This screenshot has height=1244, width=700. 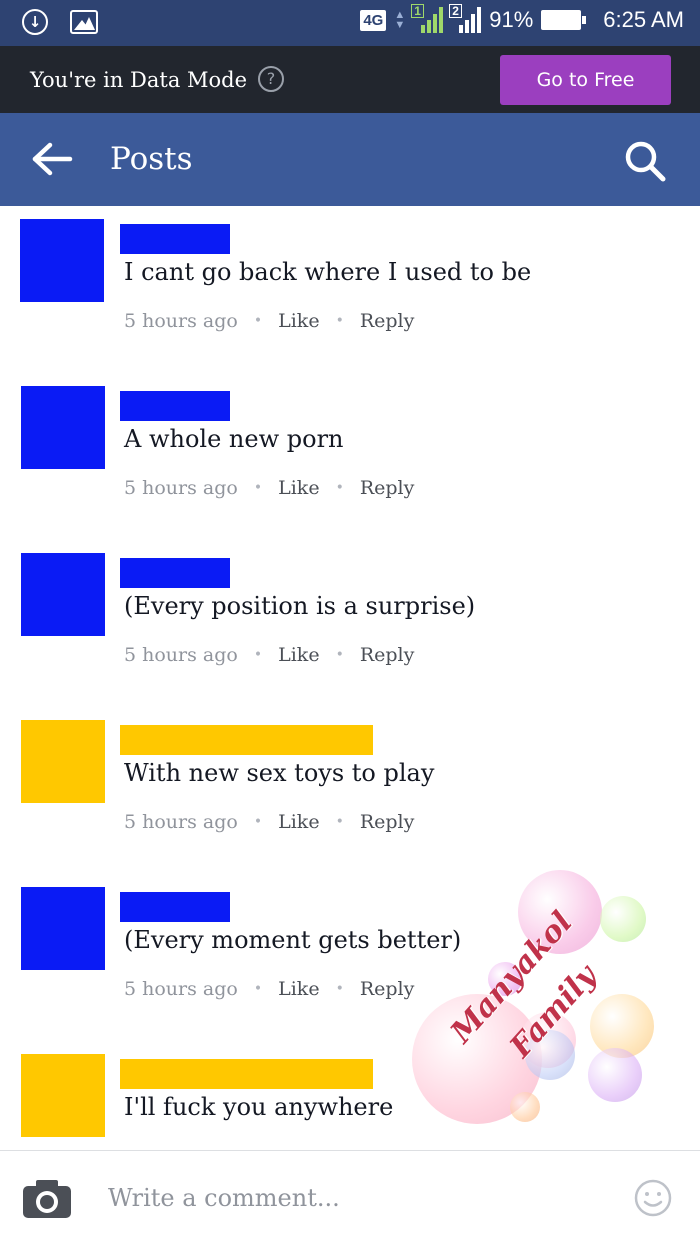 I want to click on signal-sim1-icon: 1, so click(x=427, y=18).